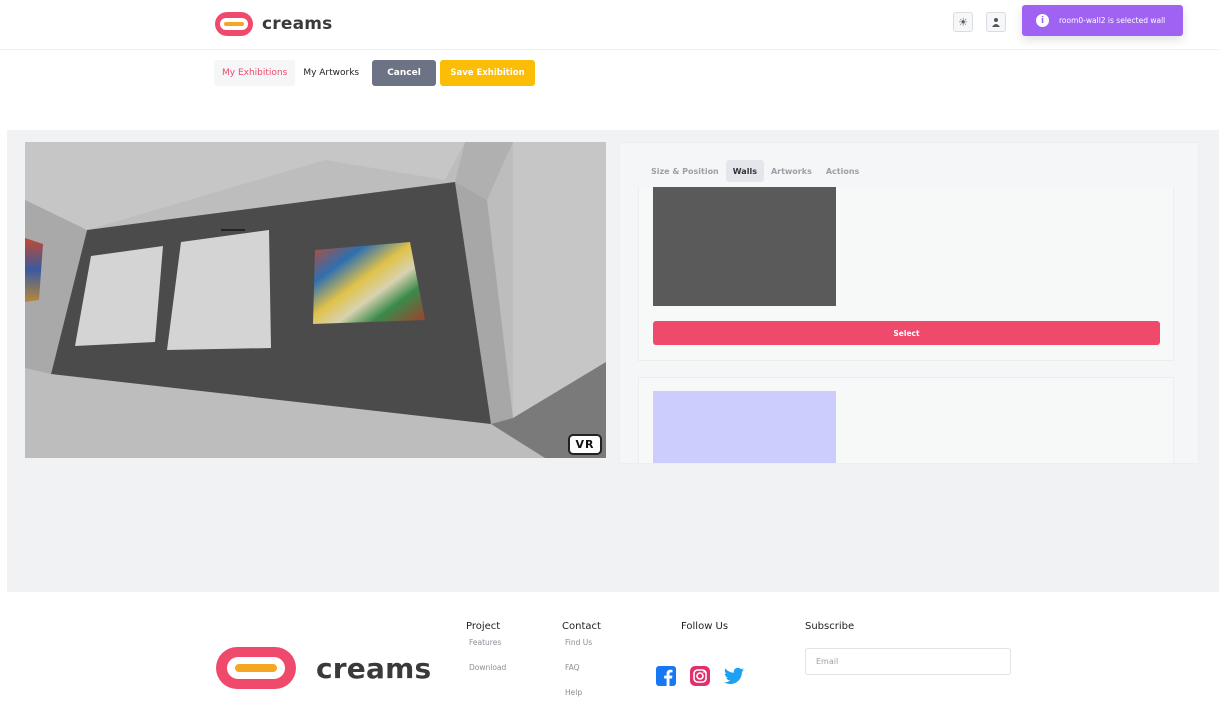 The image size is (1219, 713). Describe the element at coordinates (483, 626) in the screenshot. I see `footer-heading: Project` at that location.